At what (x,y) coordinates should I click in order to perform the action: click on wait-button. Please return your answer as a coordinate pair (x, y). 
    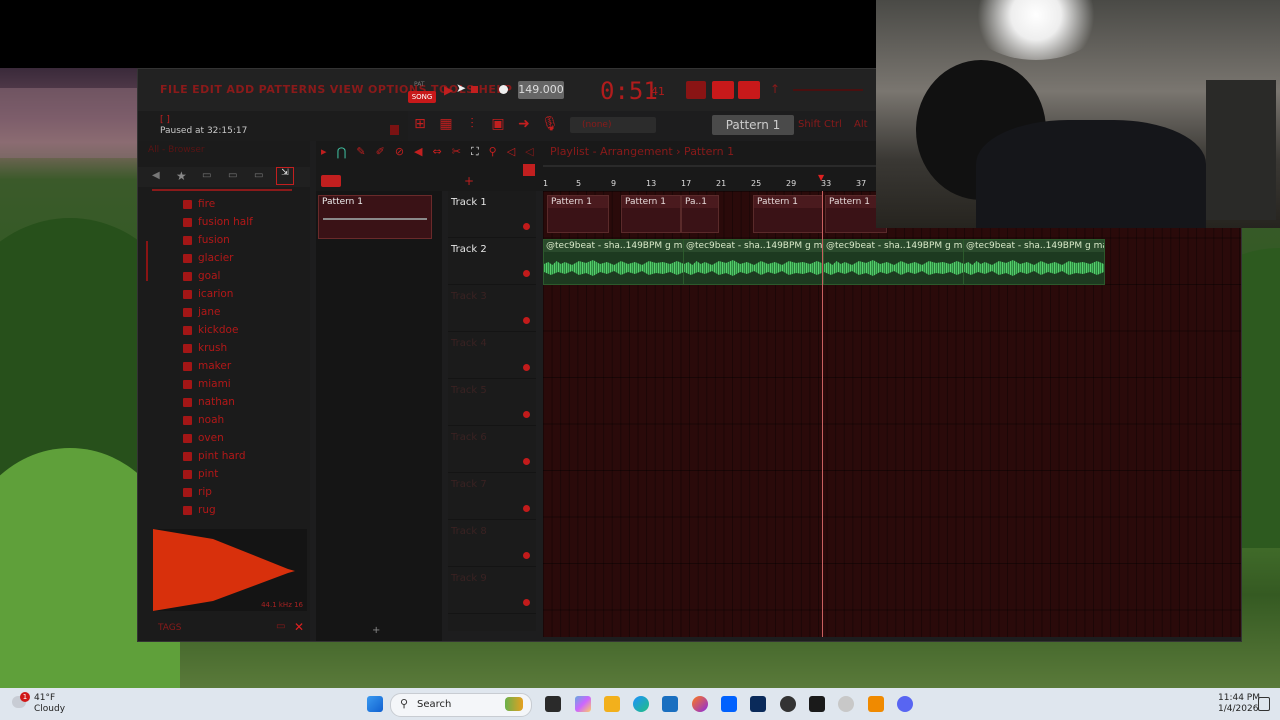
    Looking at the image, I should click on (749, 90).